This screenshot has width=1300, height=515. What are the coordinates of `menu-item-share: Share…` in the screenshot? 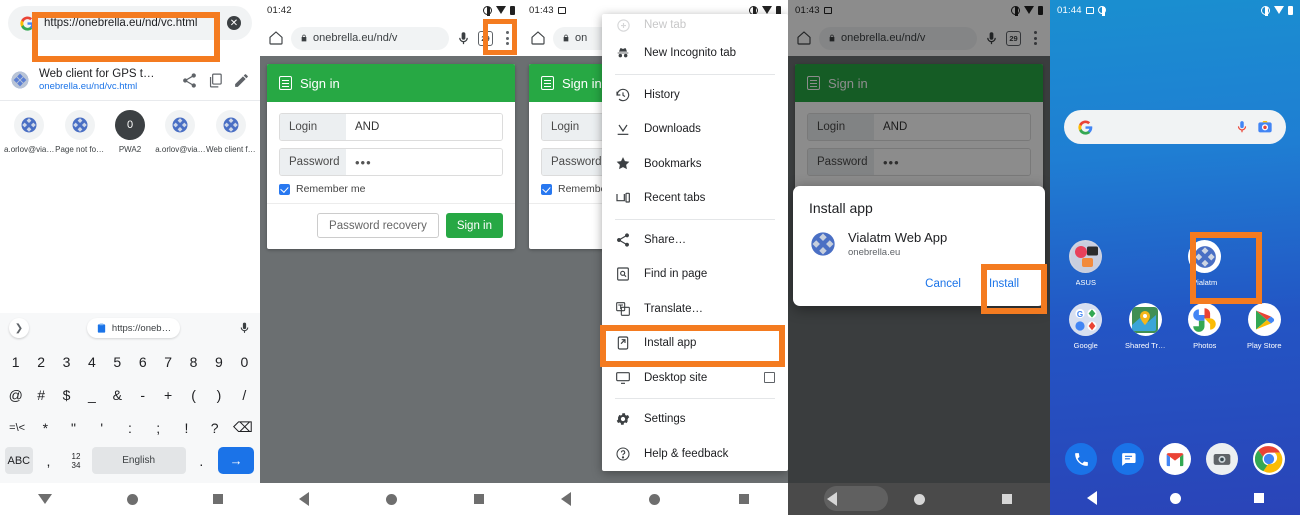 It's located at (695, 240).